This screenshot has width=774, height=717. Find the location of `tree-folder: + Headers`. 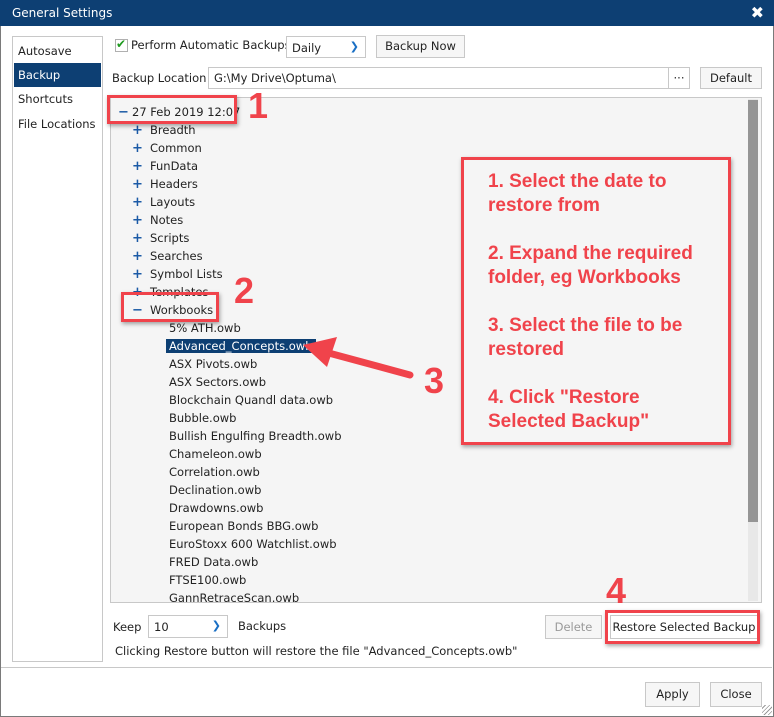

tree-folder: + Headers is located at coordinates (165, 184).